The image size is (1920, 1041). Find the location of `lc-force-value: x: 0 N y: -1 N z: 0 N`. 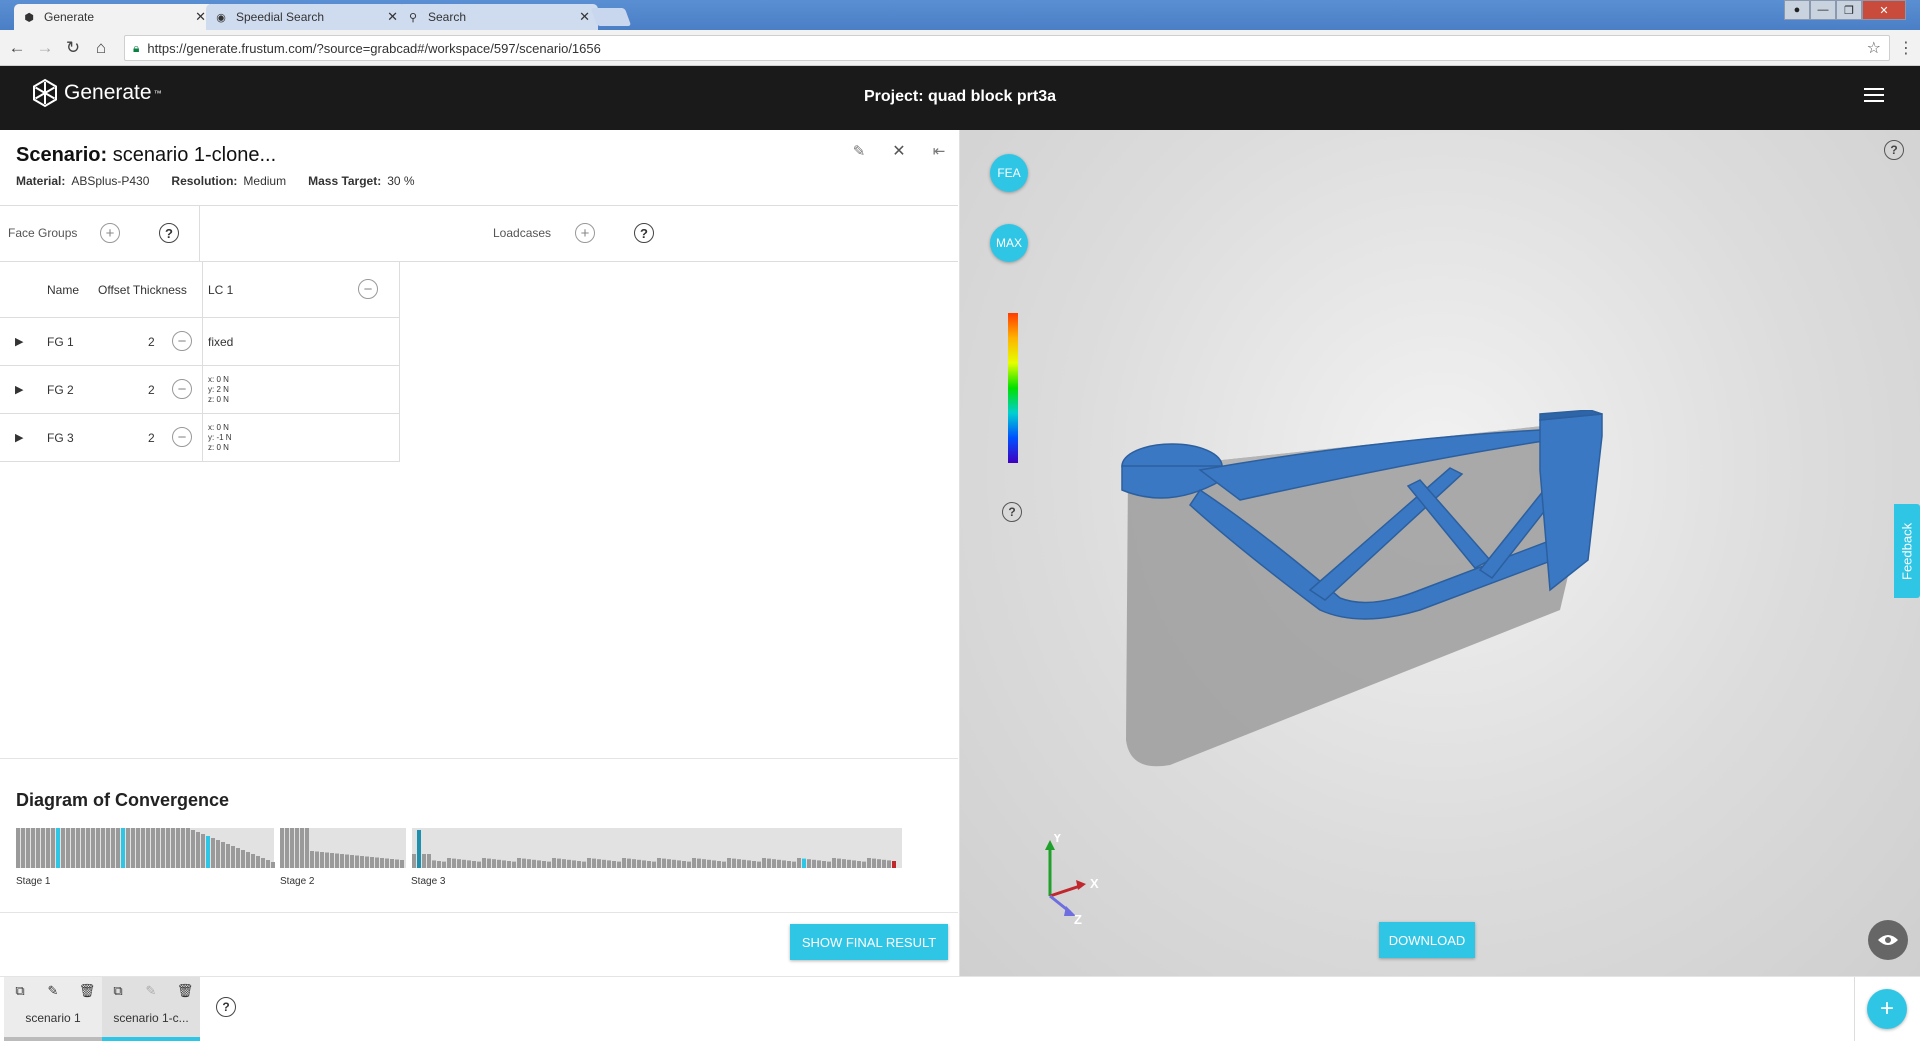

lc-force-value: x: 0 N y: -1 N z: 0 N is located at coordinates (220, 437).